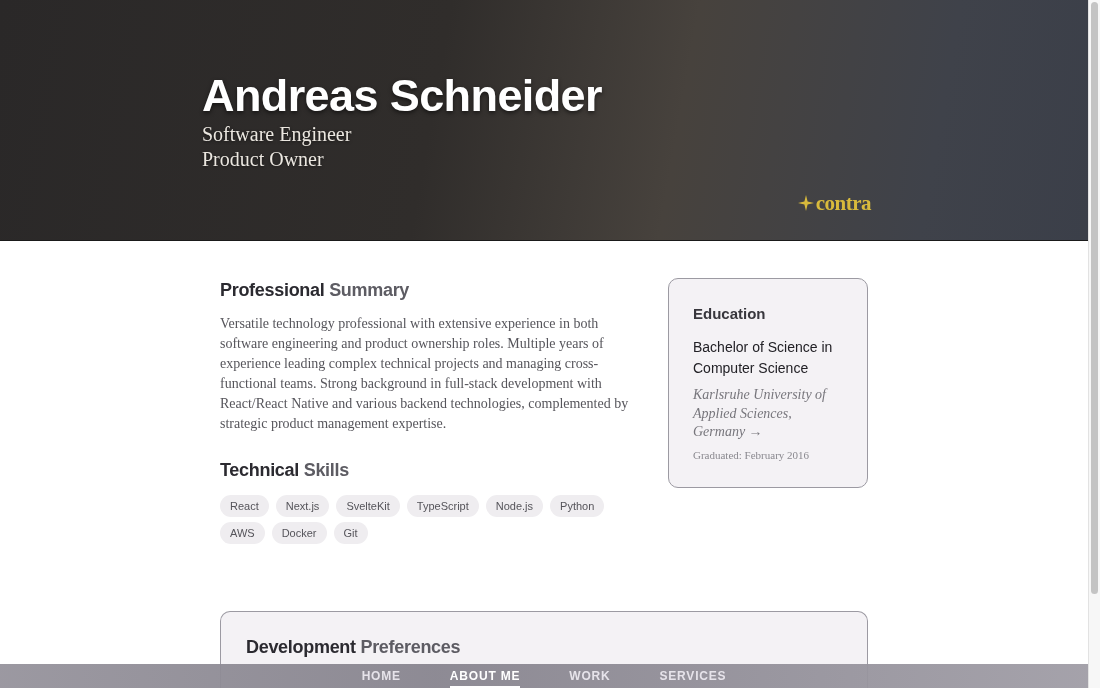  I want to click on skill-tag: React, so click(244, 506).